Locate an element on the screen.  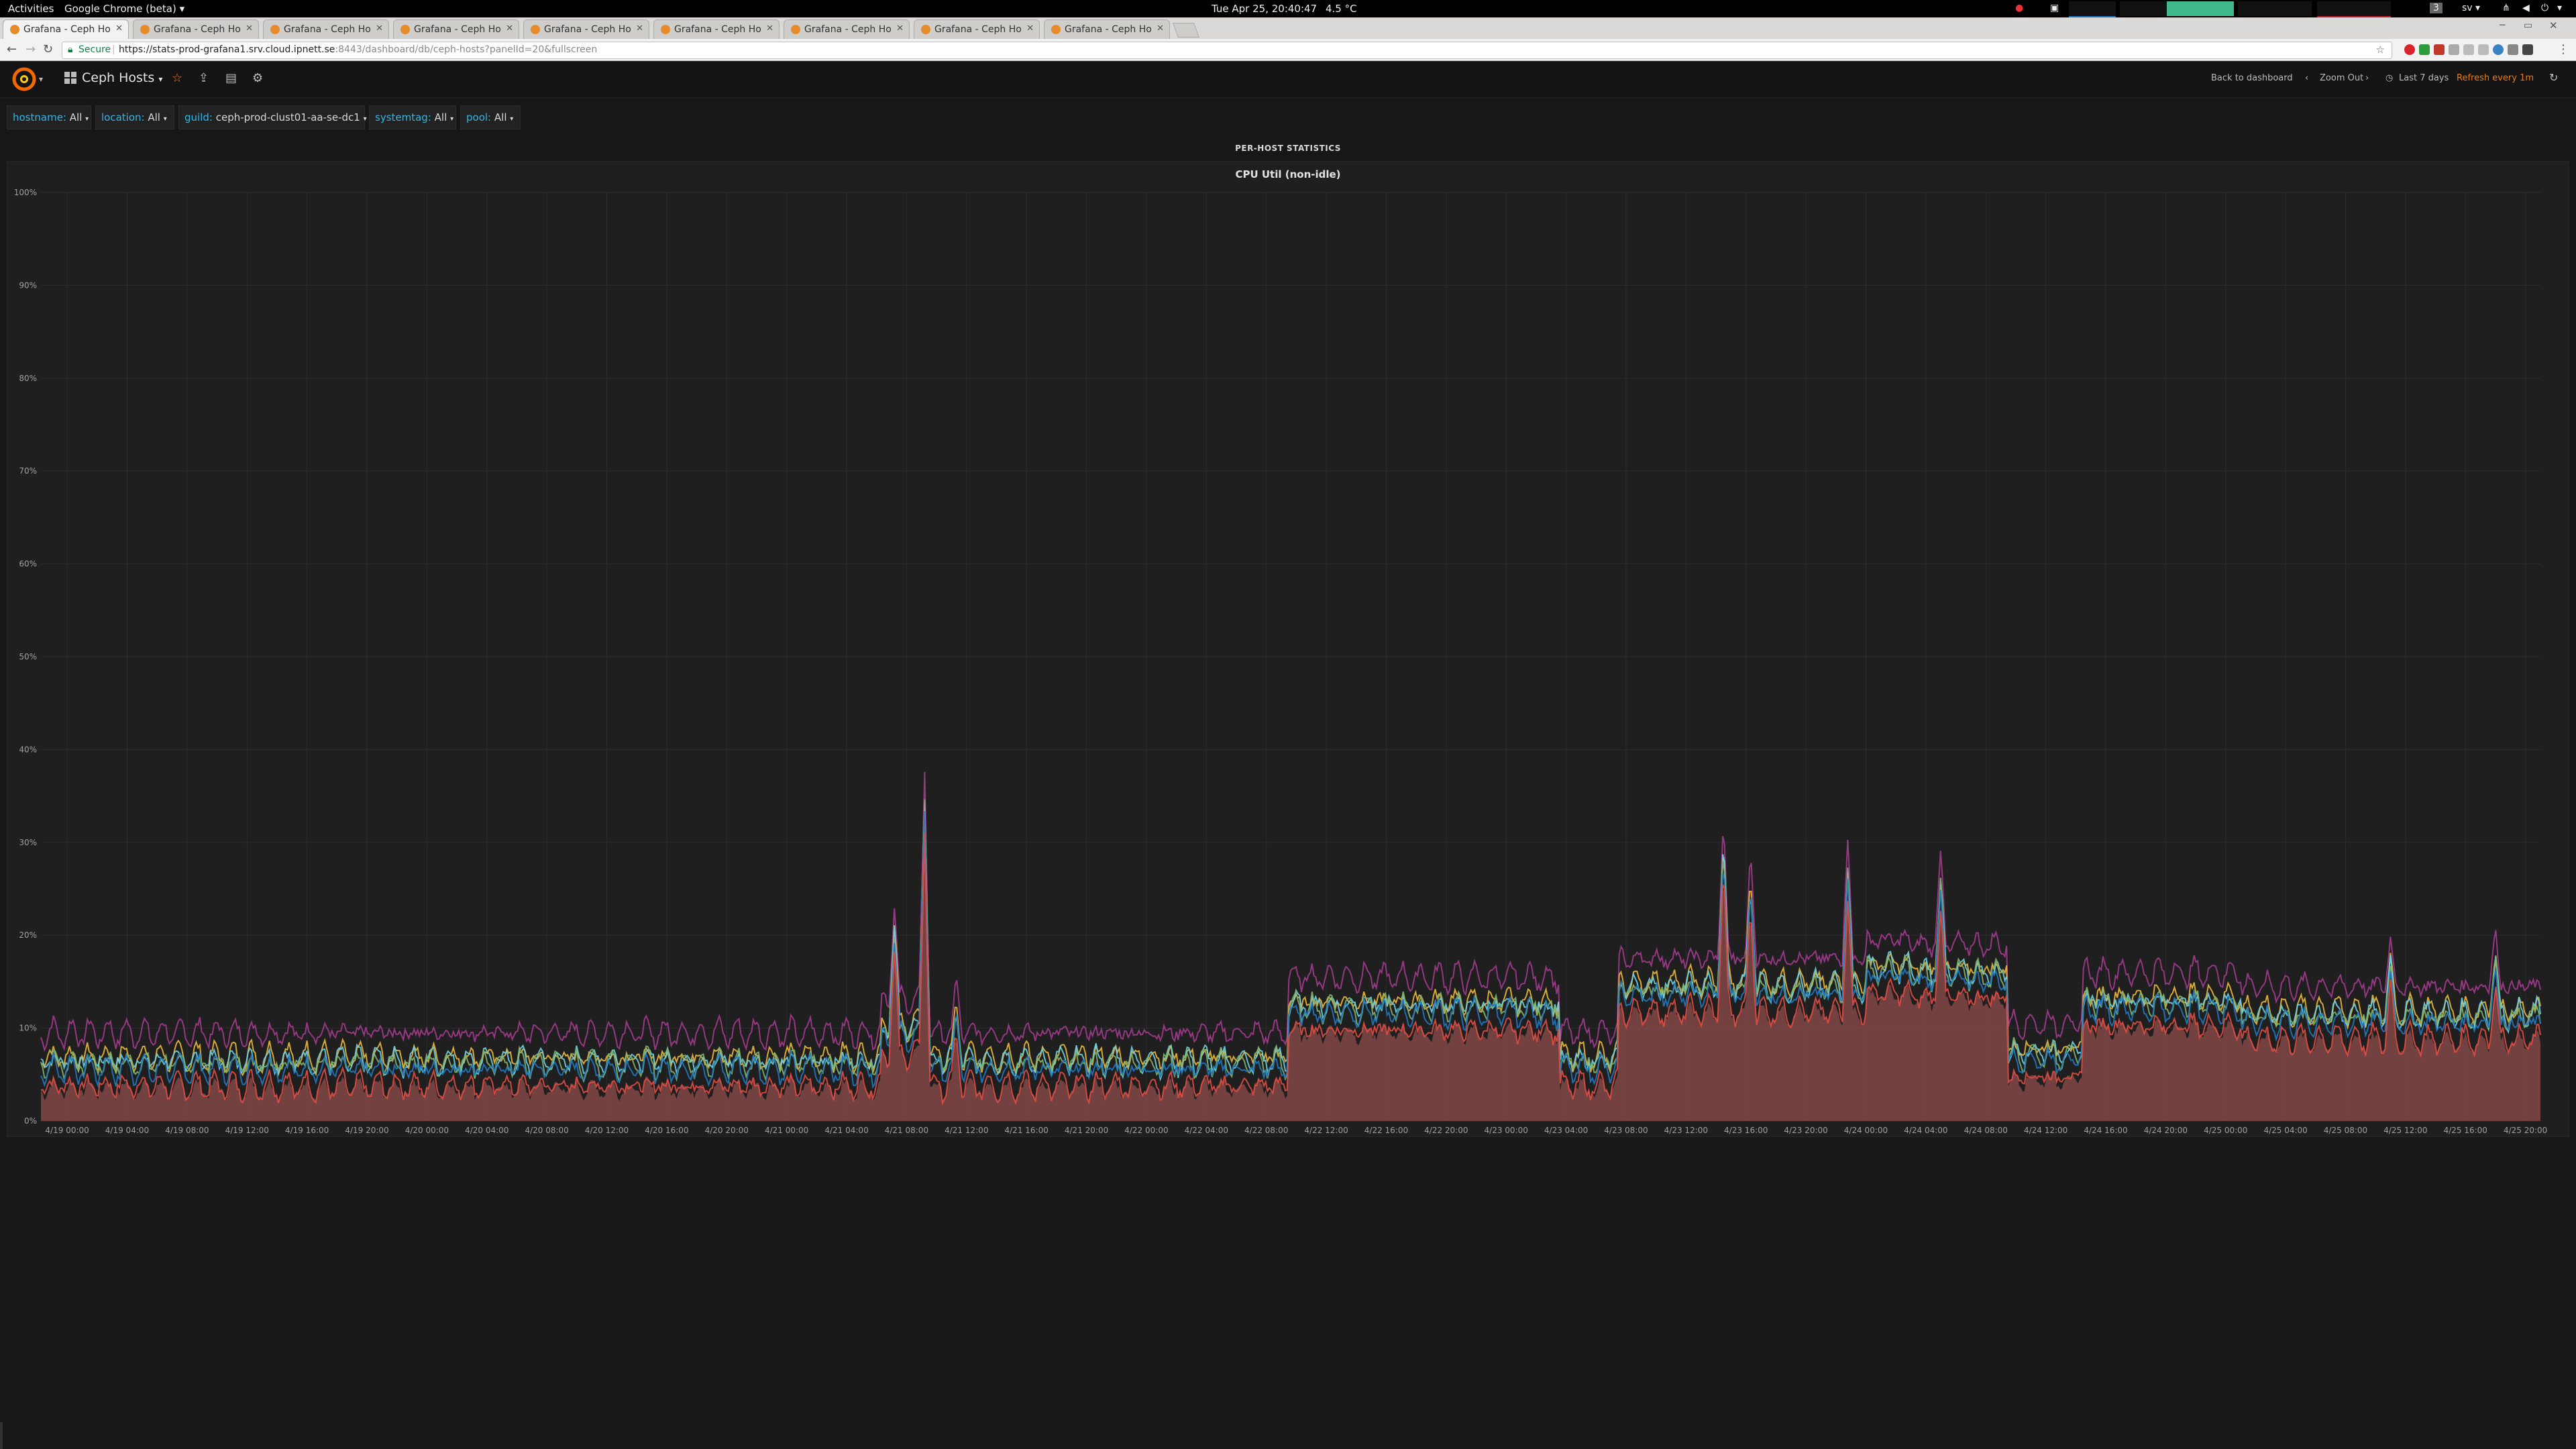
app-menu: Google Chrome (beta) ▾ is located at coordinates (124, 9).